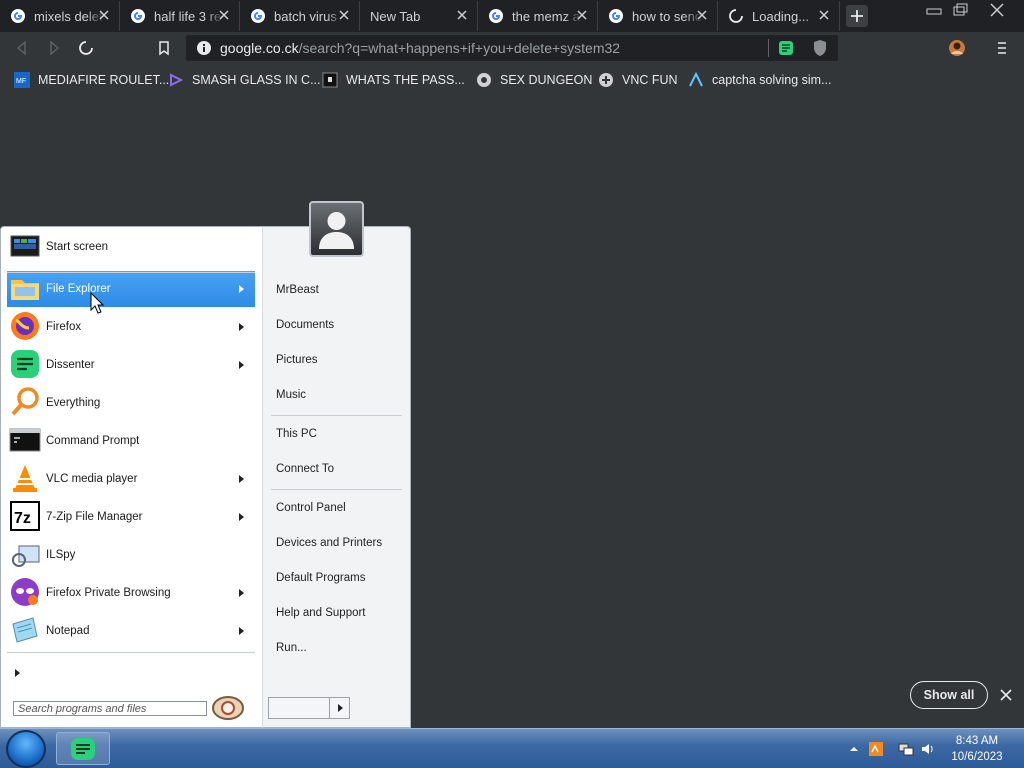 The height and width of the screenshot is (768, 1024). What do you see at coordinates (1006, 695) in the screenshot?
I see `close-download-bar-icon` at bounding box center [1006, 695].